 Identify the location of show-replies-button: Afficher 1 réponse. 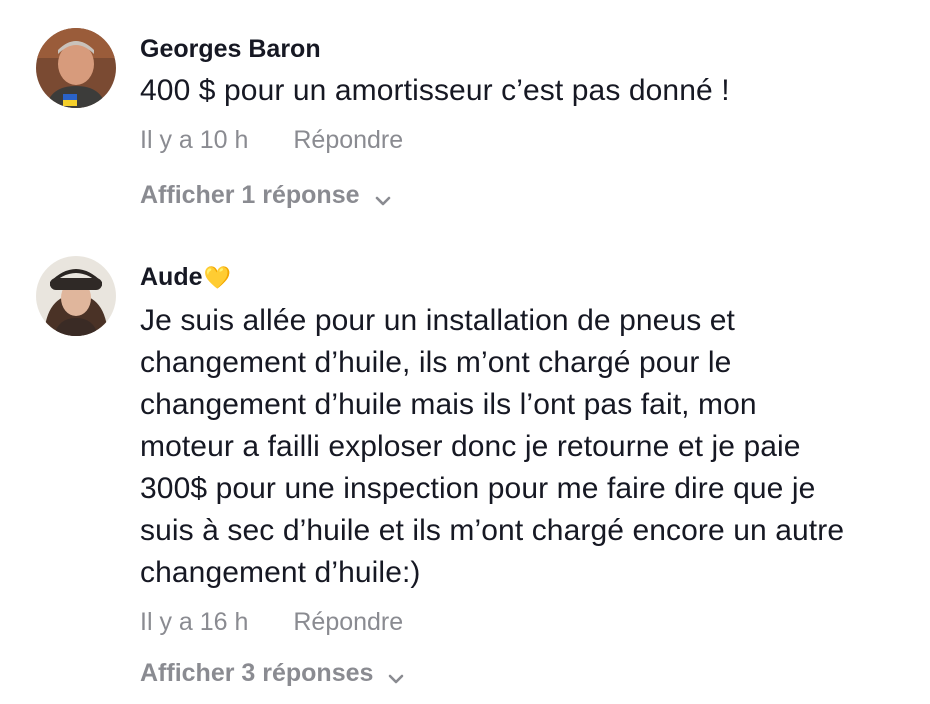
(266, 195).